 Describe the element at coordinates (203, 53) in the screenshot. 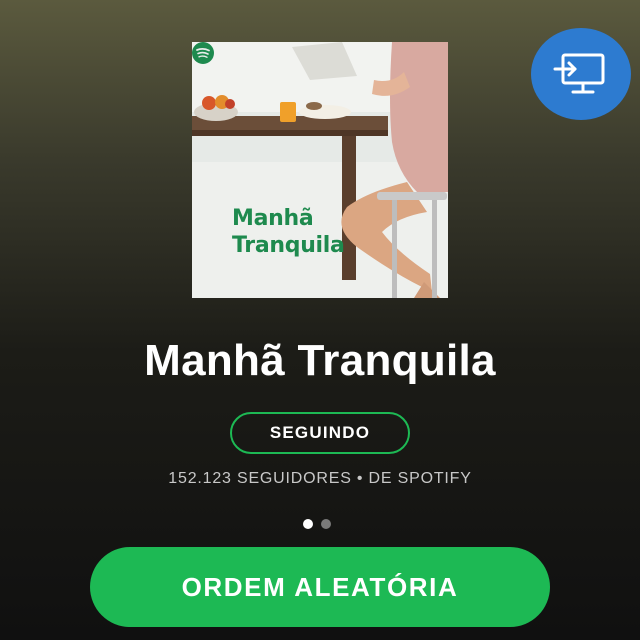

I see `spotify-logo-icon` at that location.